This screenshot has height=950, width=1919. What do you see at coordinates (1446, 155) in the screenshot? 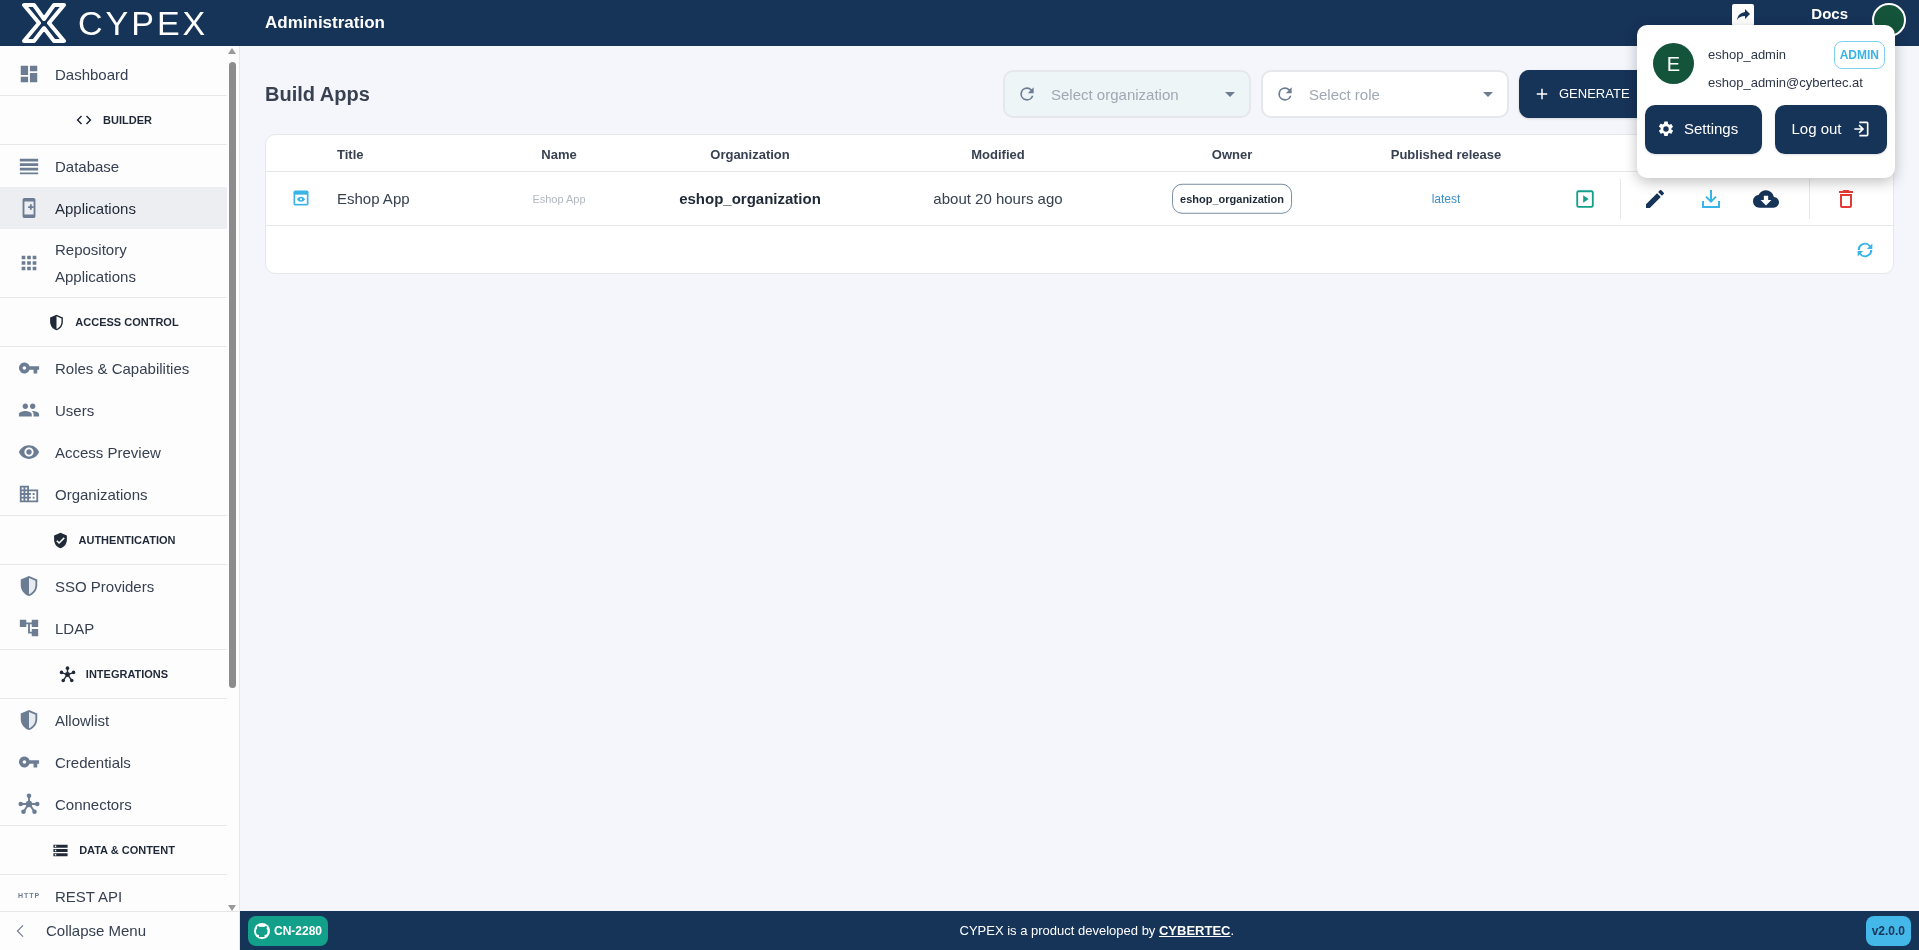
I see `column-header: Published release` at bounding box center [1446, 155].